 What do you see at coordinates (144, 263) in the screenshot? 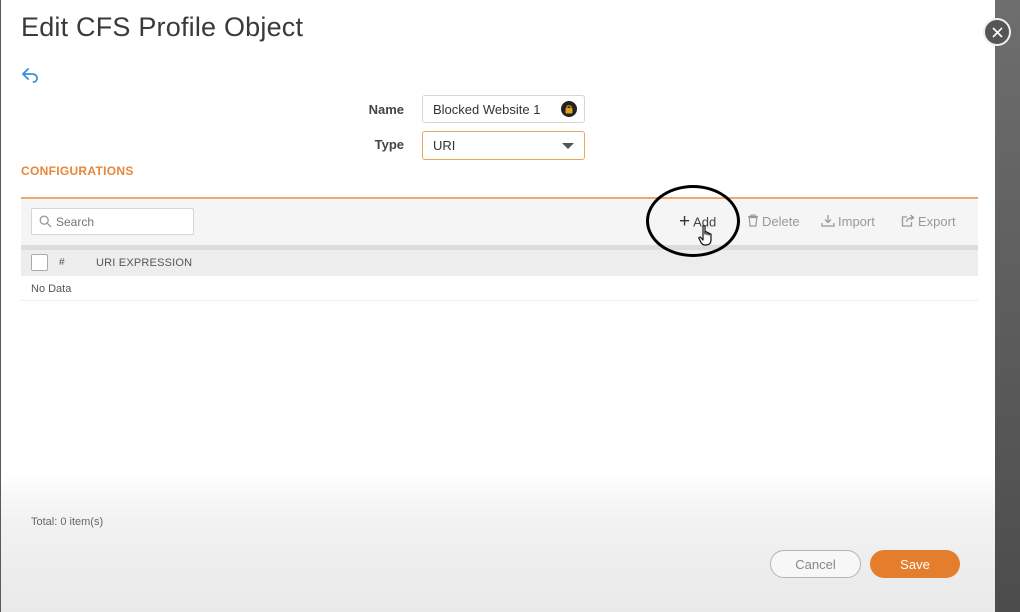
I see `column-header-uri-expression: URI EXPRESSION` at bounding box center [144, 263].